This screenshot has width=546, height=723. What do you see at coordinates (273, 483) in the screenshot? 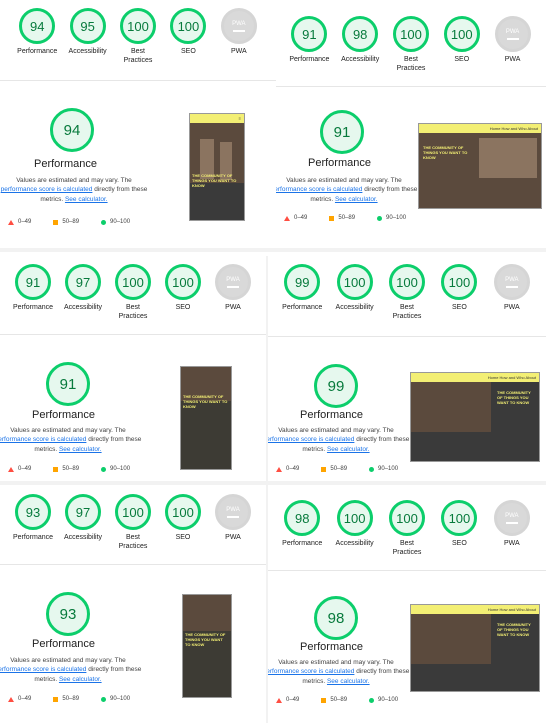
I see `section-separator` at bounding box center [273, 483].